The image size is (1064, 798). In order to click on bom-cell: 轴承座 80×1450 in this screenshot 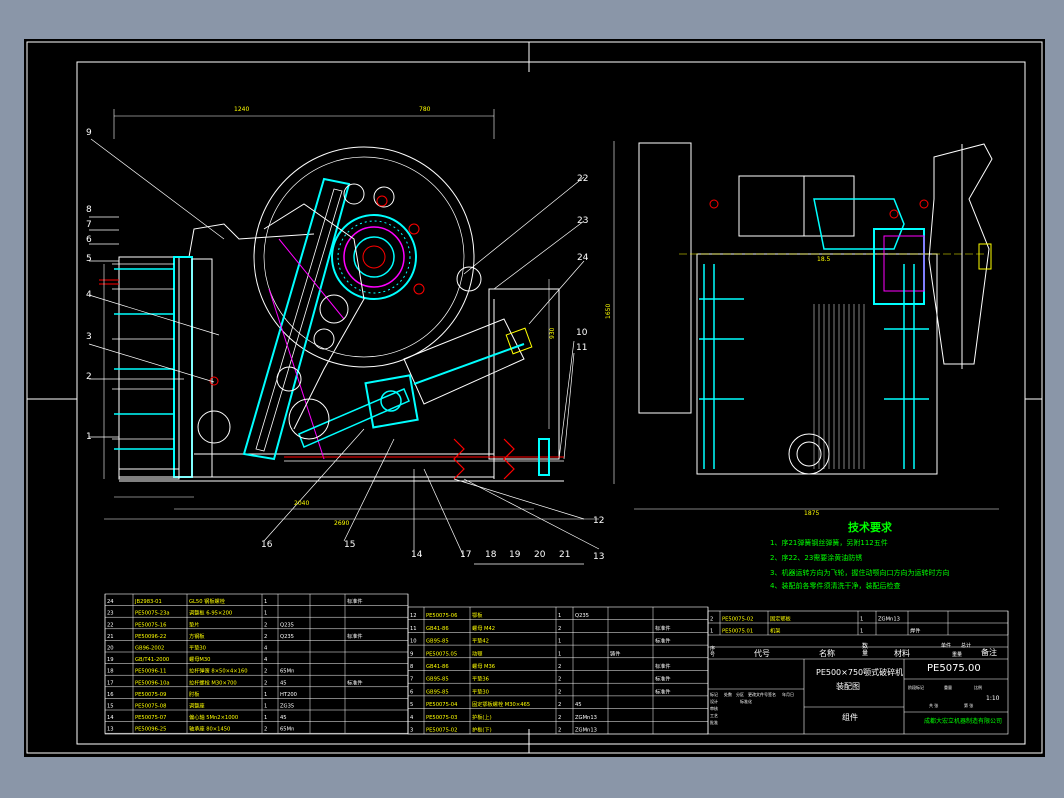, I will do `click(209, 729)`.